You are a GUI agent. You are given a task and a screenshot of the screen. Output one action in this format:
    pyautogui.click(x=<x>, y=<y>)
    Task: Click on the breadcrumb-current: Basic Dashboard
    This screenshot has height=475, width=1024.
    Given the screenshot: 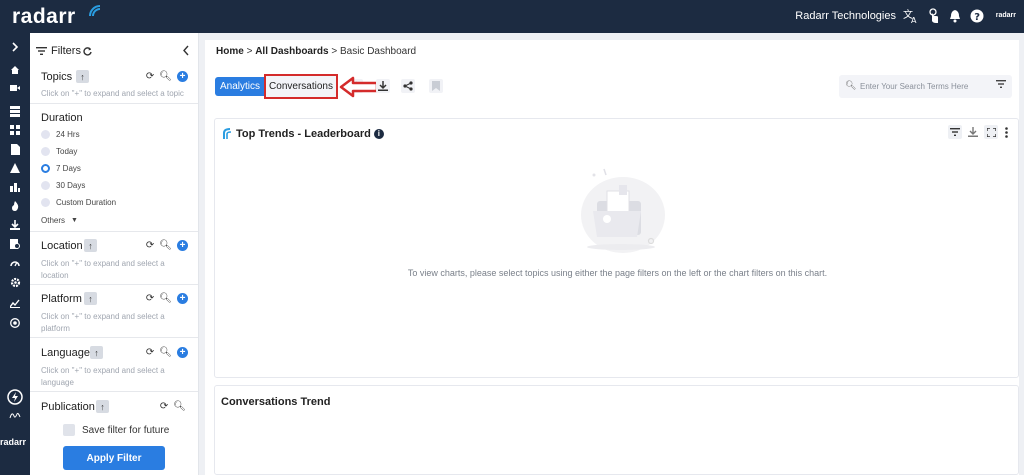 What is the action you would take?
    pyautogui.click(x=378, y=51)
    